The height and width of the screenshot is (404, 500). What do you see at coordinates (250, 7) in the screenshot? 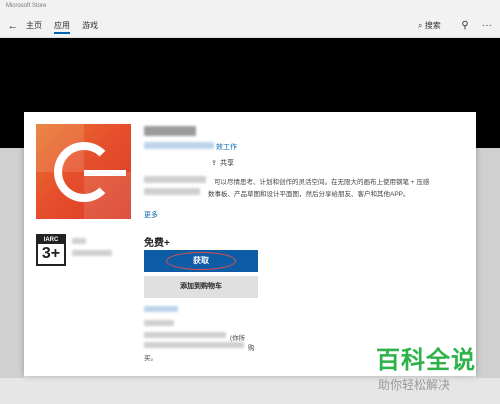
I see `window-title-bar: Microsoft Store` at bounding box center [250, 7].